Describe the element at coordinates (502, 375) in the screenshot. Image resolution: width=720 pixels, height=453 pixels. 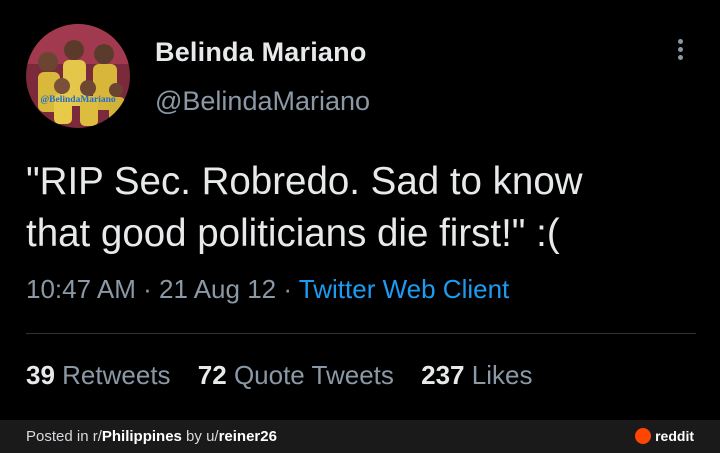
I see `likes-label: Likes` at that location.